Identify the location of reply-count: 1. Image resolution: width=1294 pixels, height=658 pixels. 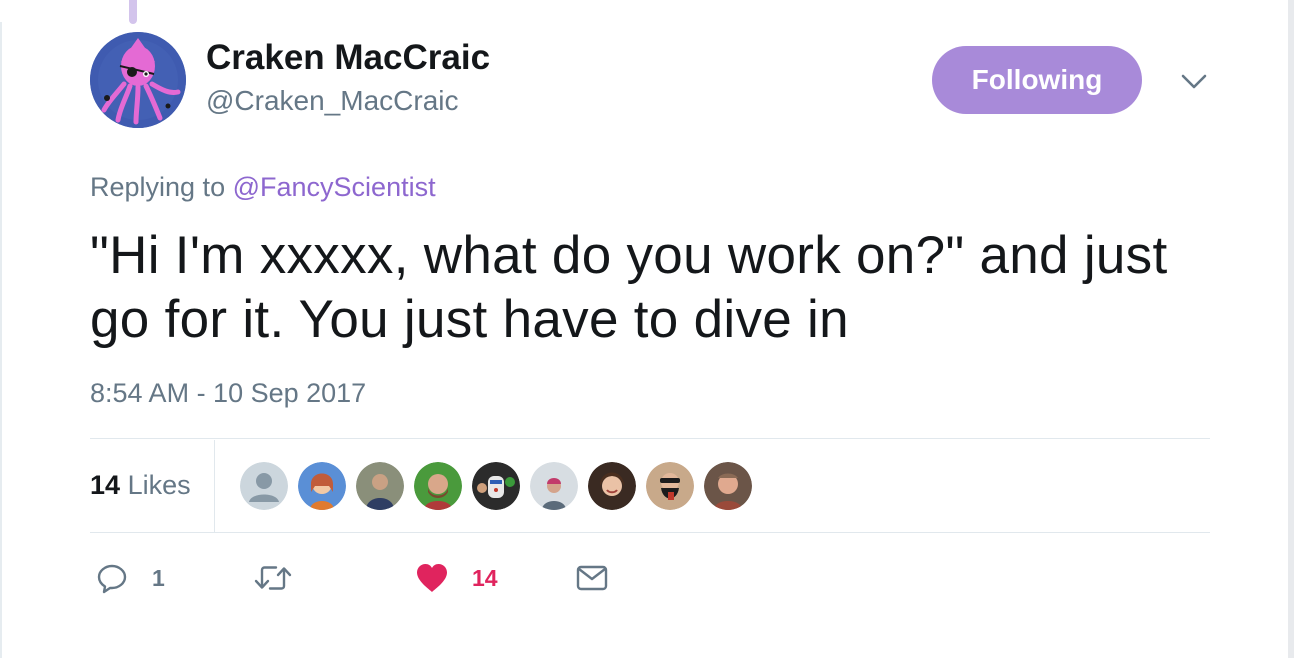
(158, 577).